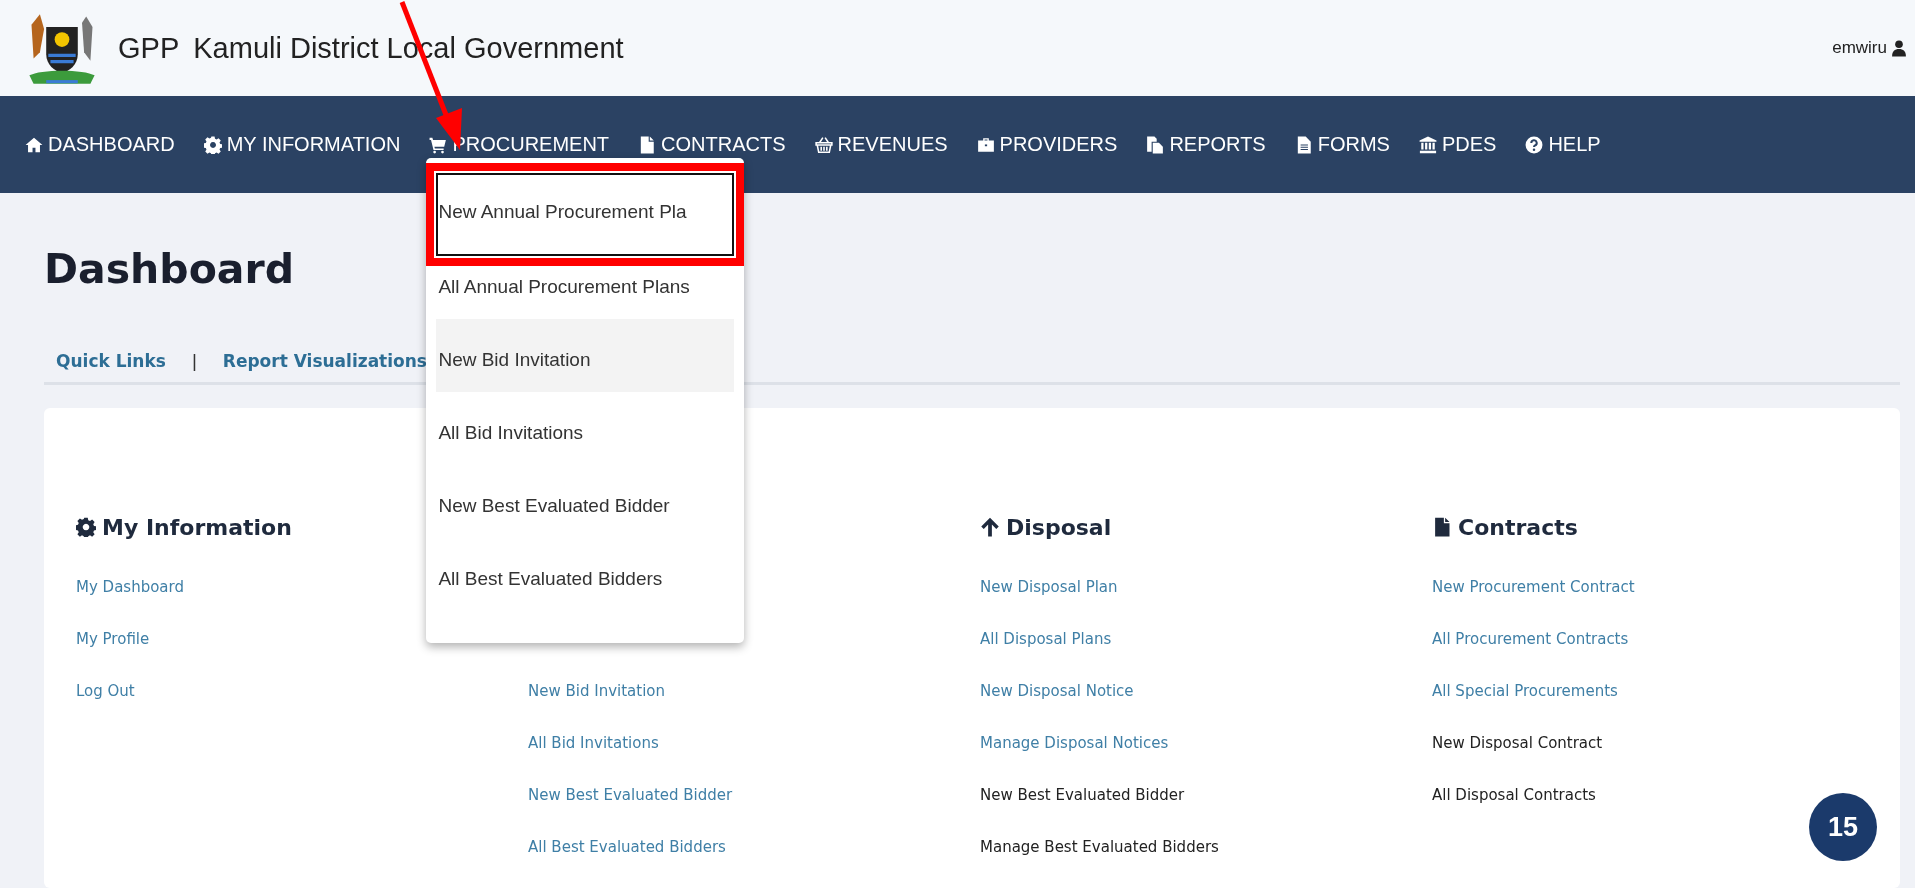 The image size is (1915, 888). I want to click on section-heading: Contracts, so click(1518, 527).